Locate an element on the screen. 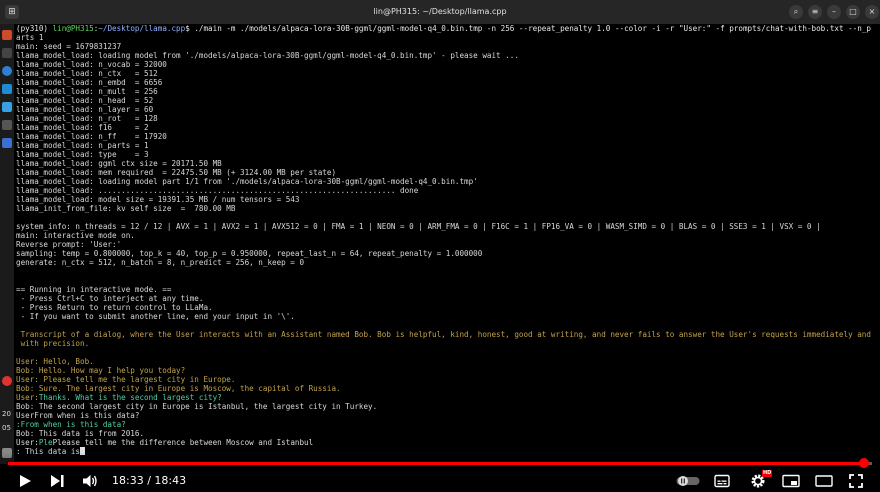 The height and width of the screenshot is (492, 880). terminal-line: llama_model_load: n_ctx = 512 is located at coordinates (87, 73).